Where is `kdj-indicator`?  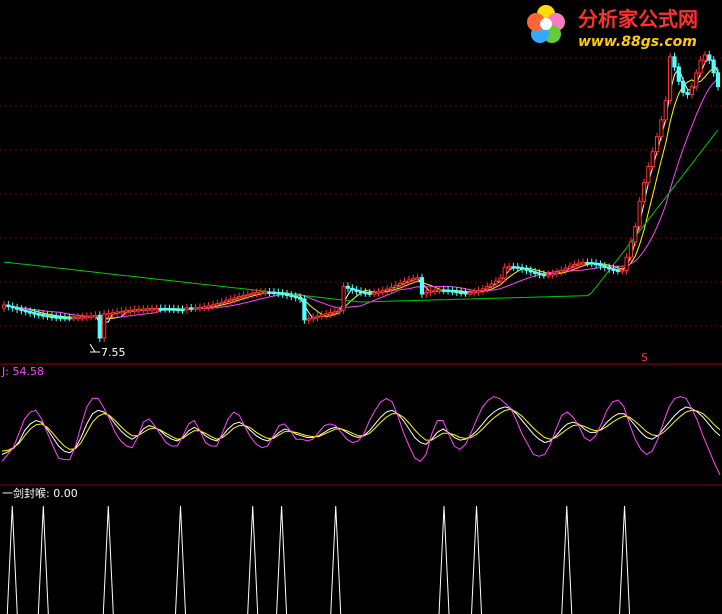
kdj-indicator is located at coordinates (361, 436).